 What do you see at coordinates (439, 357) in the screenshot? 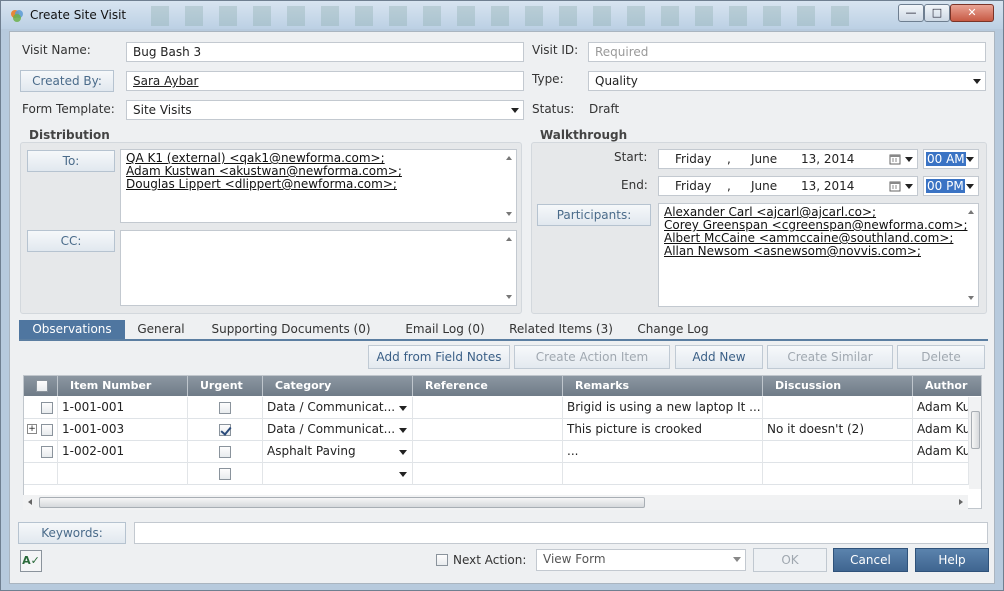
I see `add-from-field-notes-button: Add from Field Notes` at bounding box center [439, 357].